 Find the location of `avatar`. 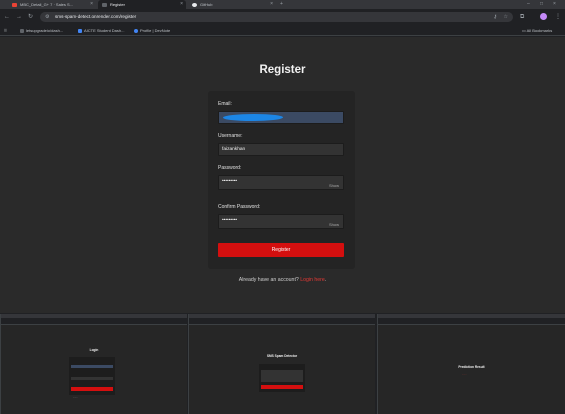

avatar is located at coordinates (543, 16).